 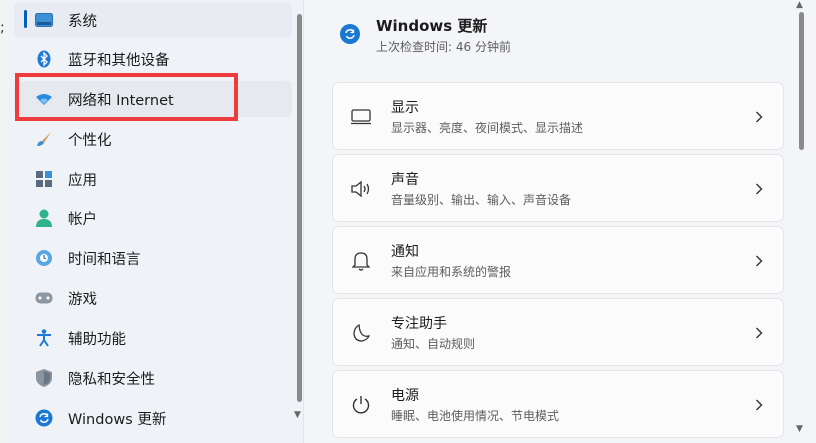 What do you see at coordinates (44, 139) in the screenshot?
I see `brush-icon` at bounding box center [44, 139].